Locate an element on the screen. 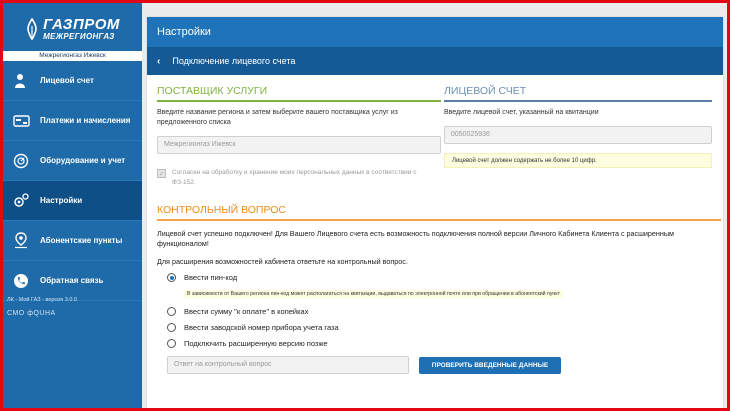  nav-item-feedback: Обратная связь is located at coordinates (72, 281).